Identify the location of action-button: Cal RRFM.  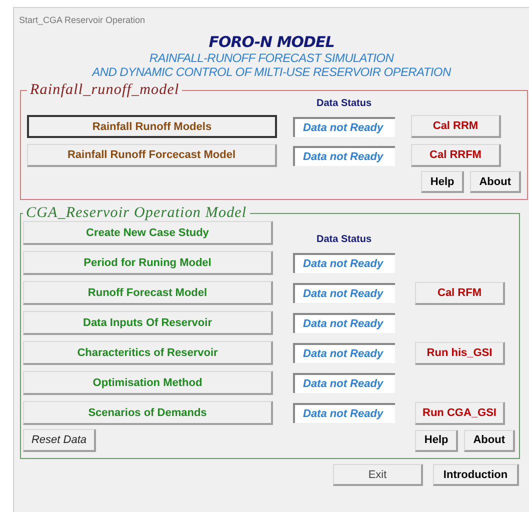
(456, 155).